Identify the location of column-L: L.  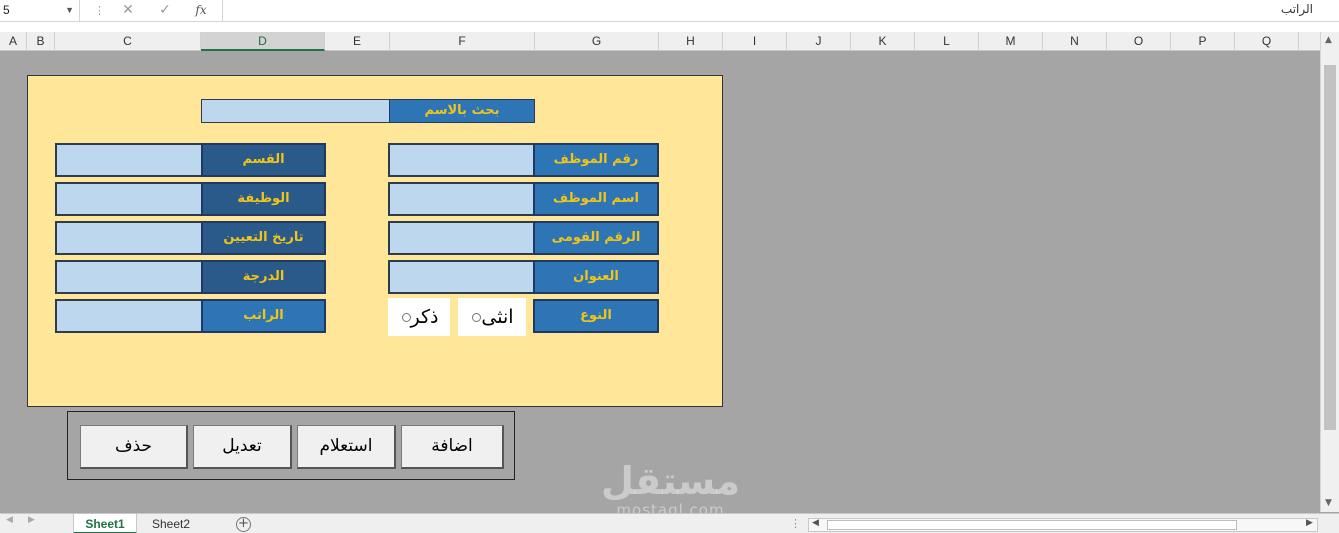
(947, 41).